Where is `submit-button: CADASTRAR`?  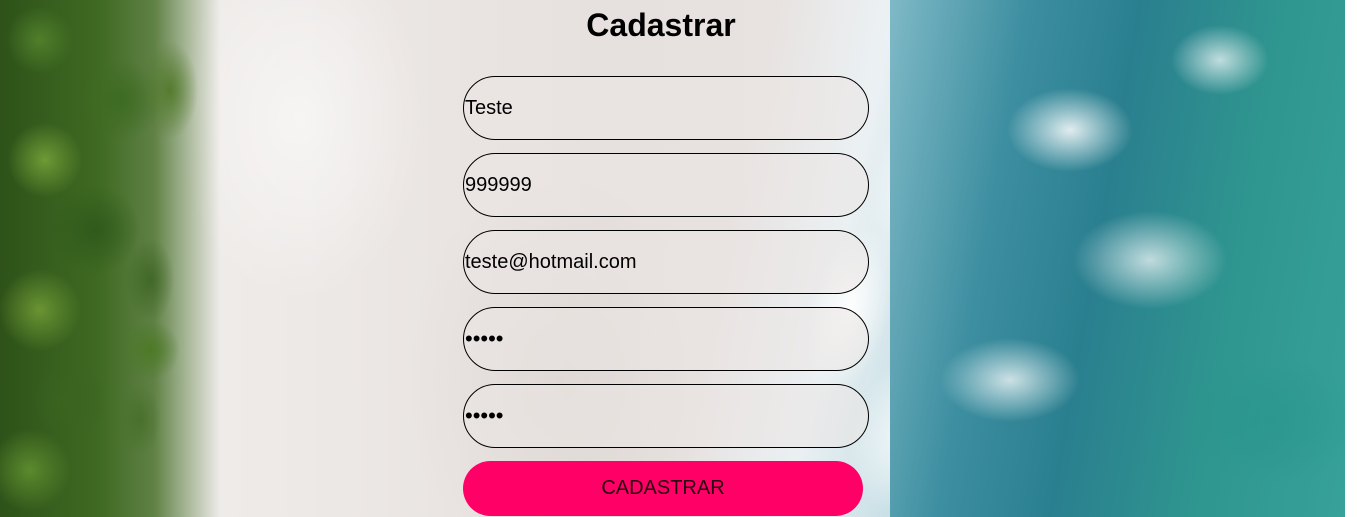
submit-button: CADASTRAR is located at coordinates (663, 488).